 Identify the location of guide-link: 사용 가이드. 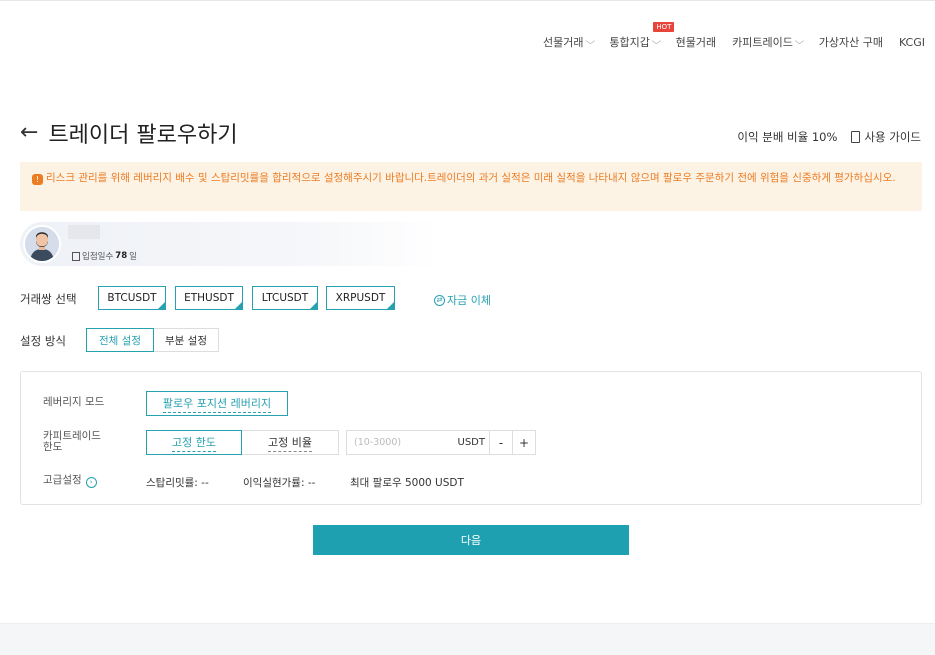
(886, 137).